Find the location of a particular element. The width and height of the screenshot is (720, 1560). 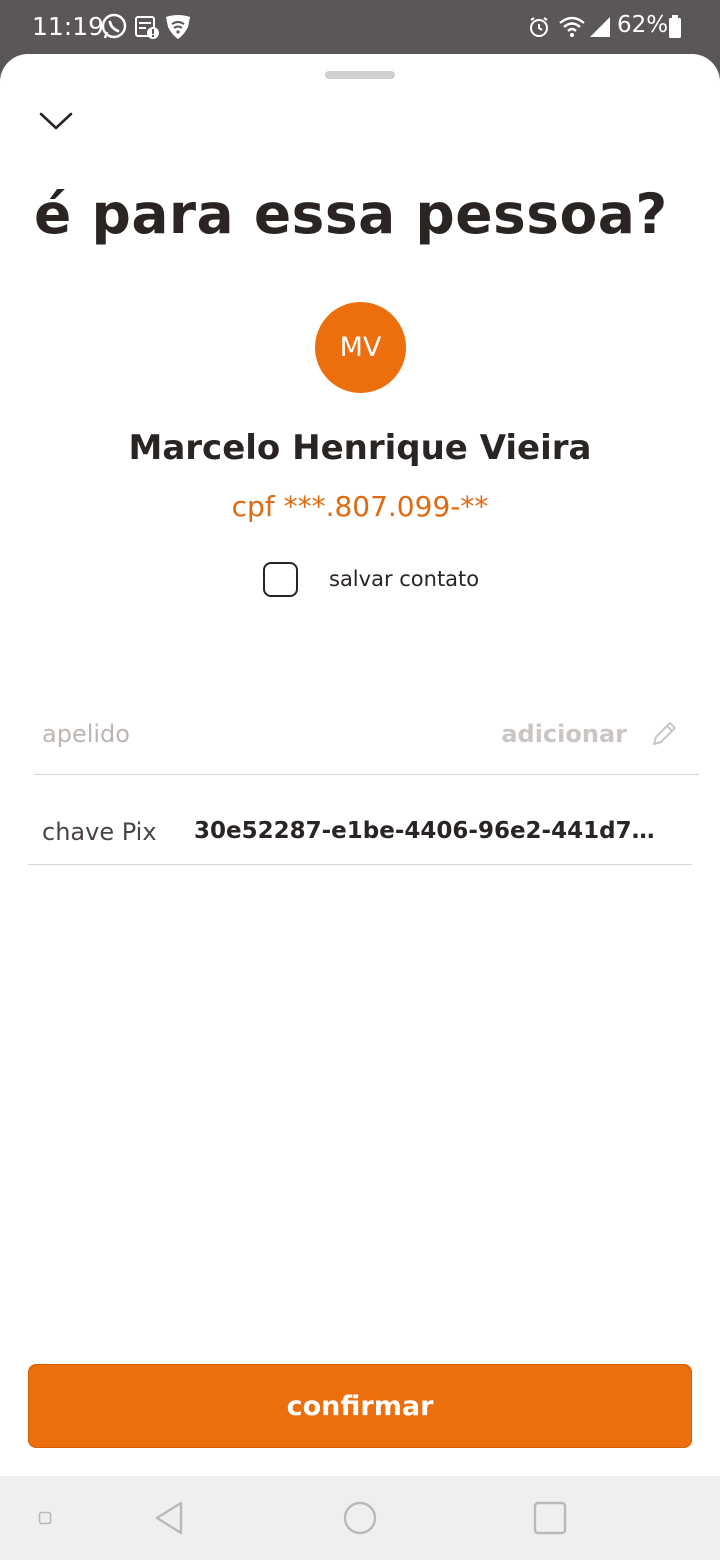

avatar: MV is located at coordinates (360, 347).